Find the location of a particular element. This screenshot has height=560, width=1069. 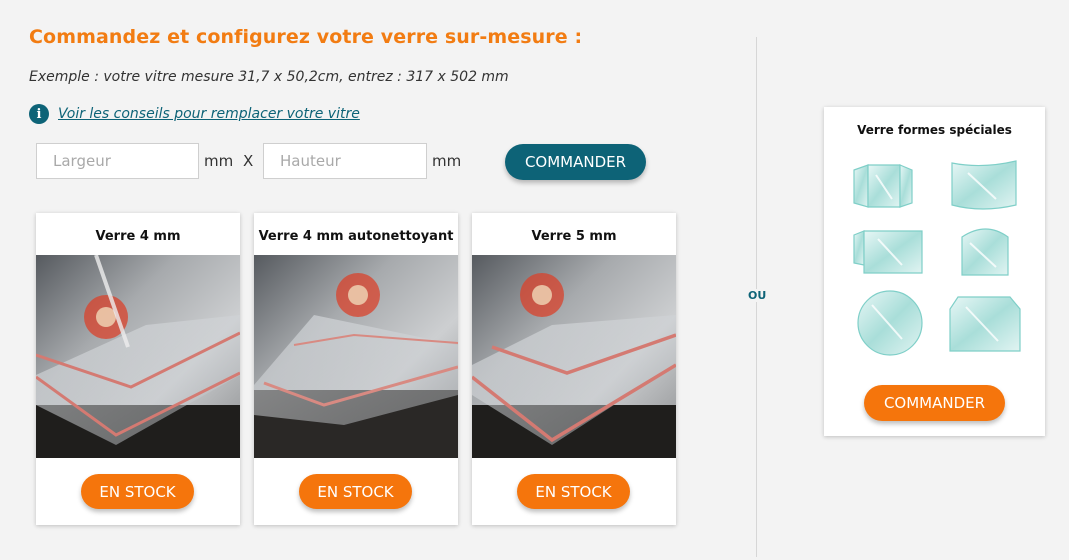

round-glass-shape is located at coordinates (890, 323).